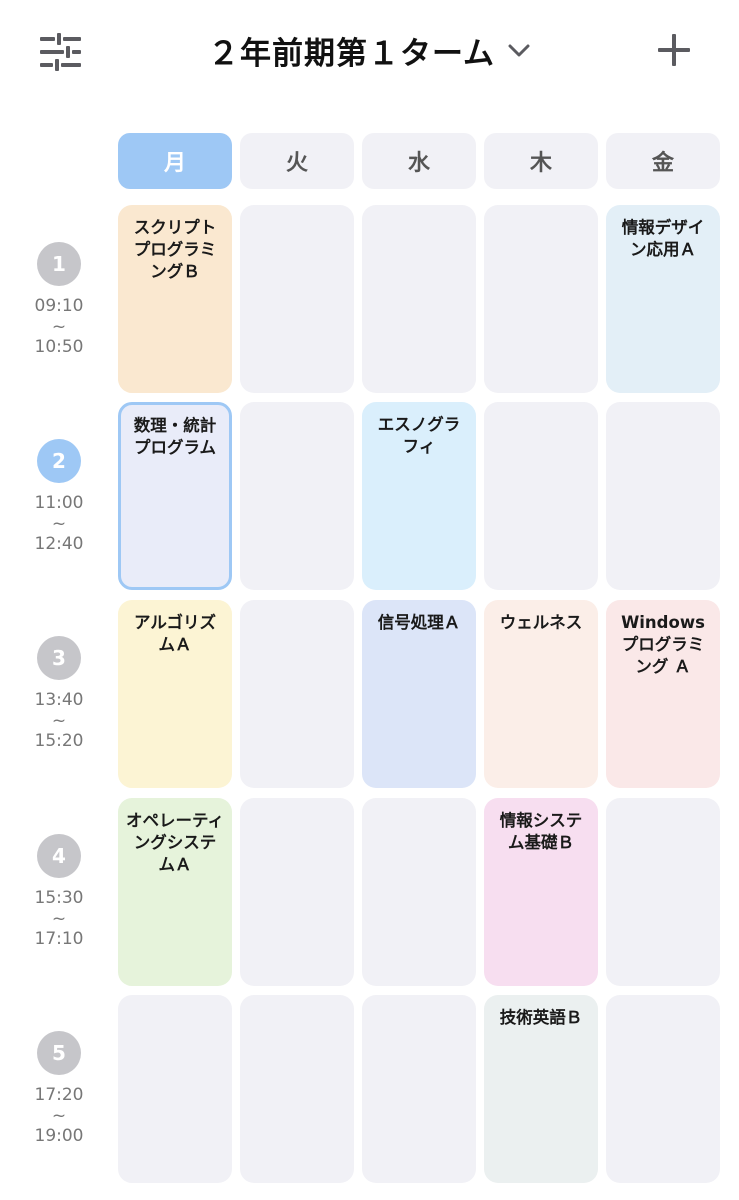  Describe the element at coordinates (541, 892) in the screenshot. I see `class-cell: 情報システム基礎Ｂ` at that location.